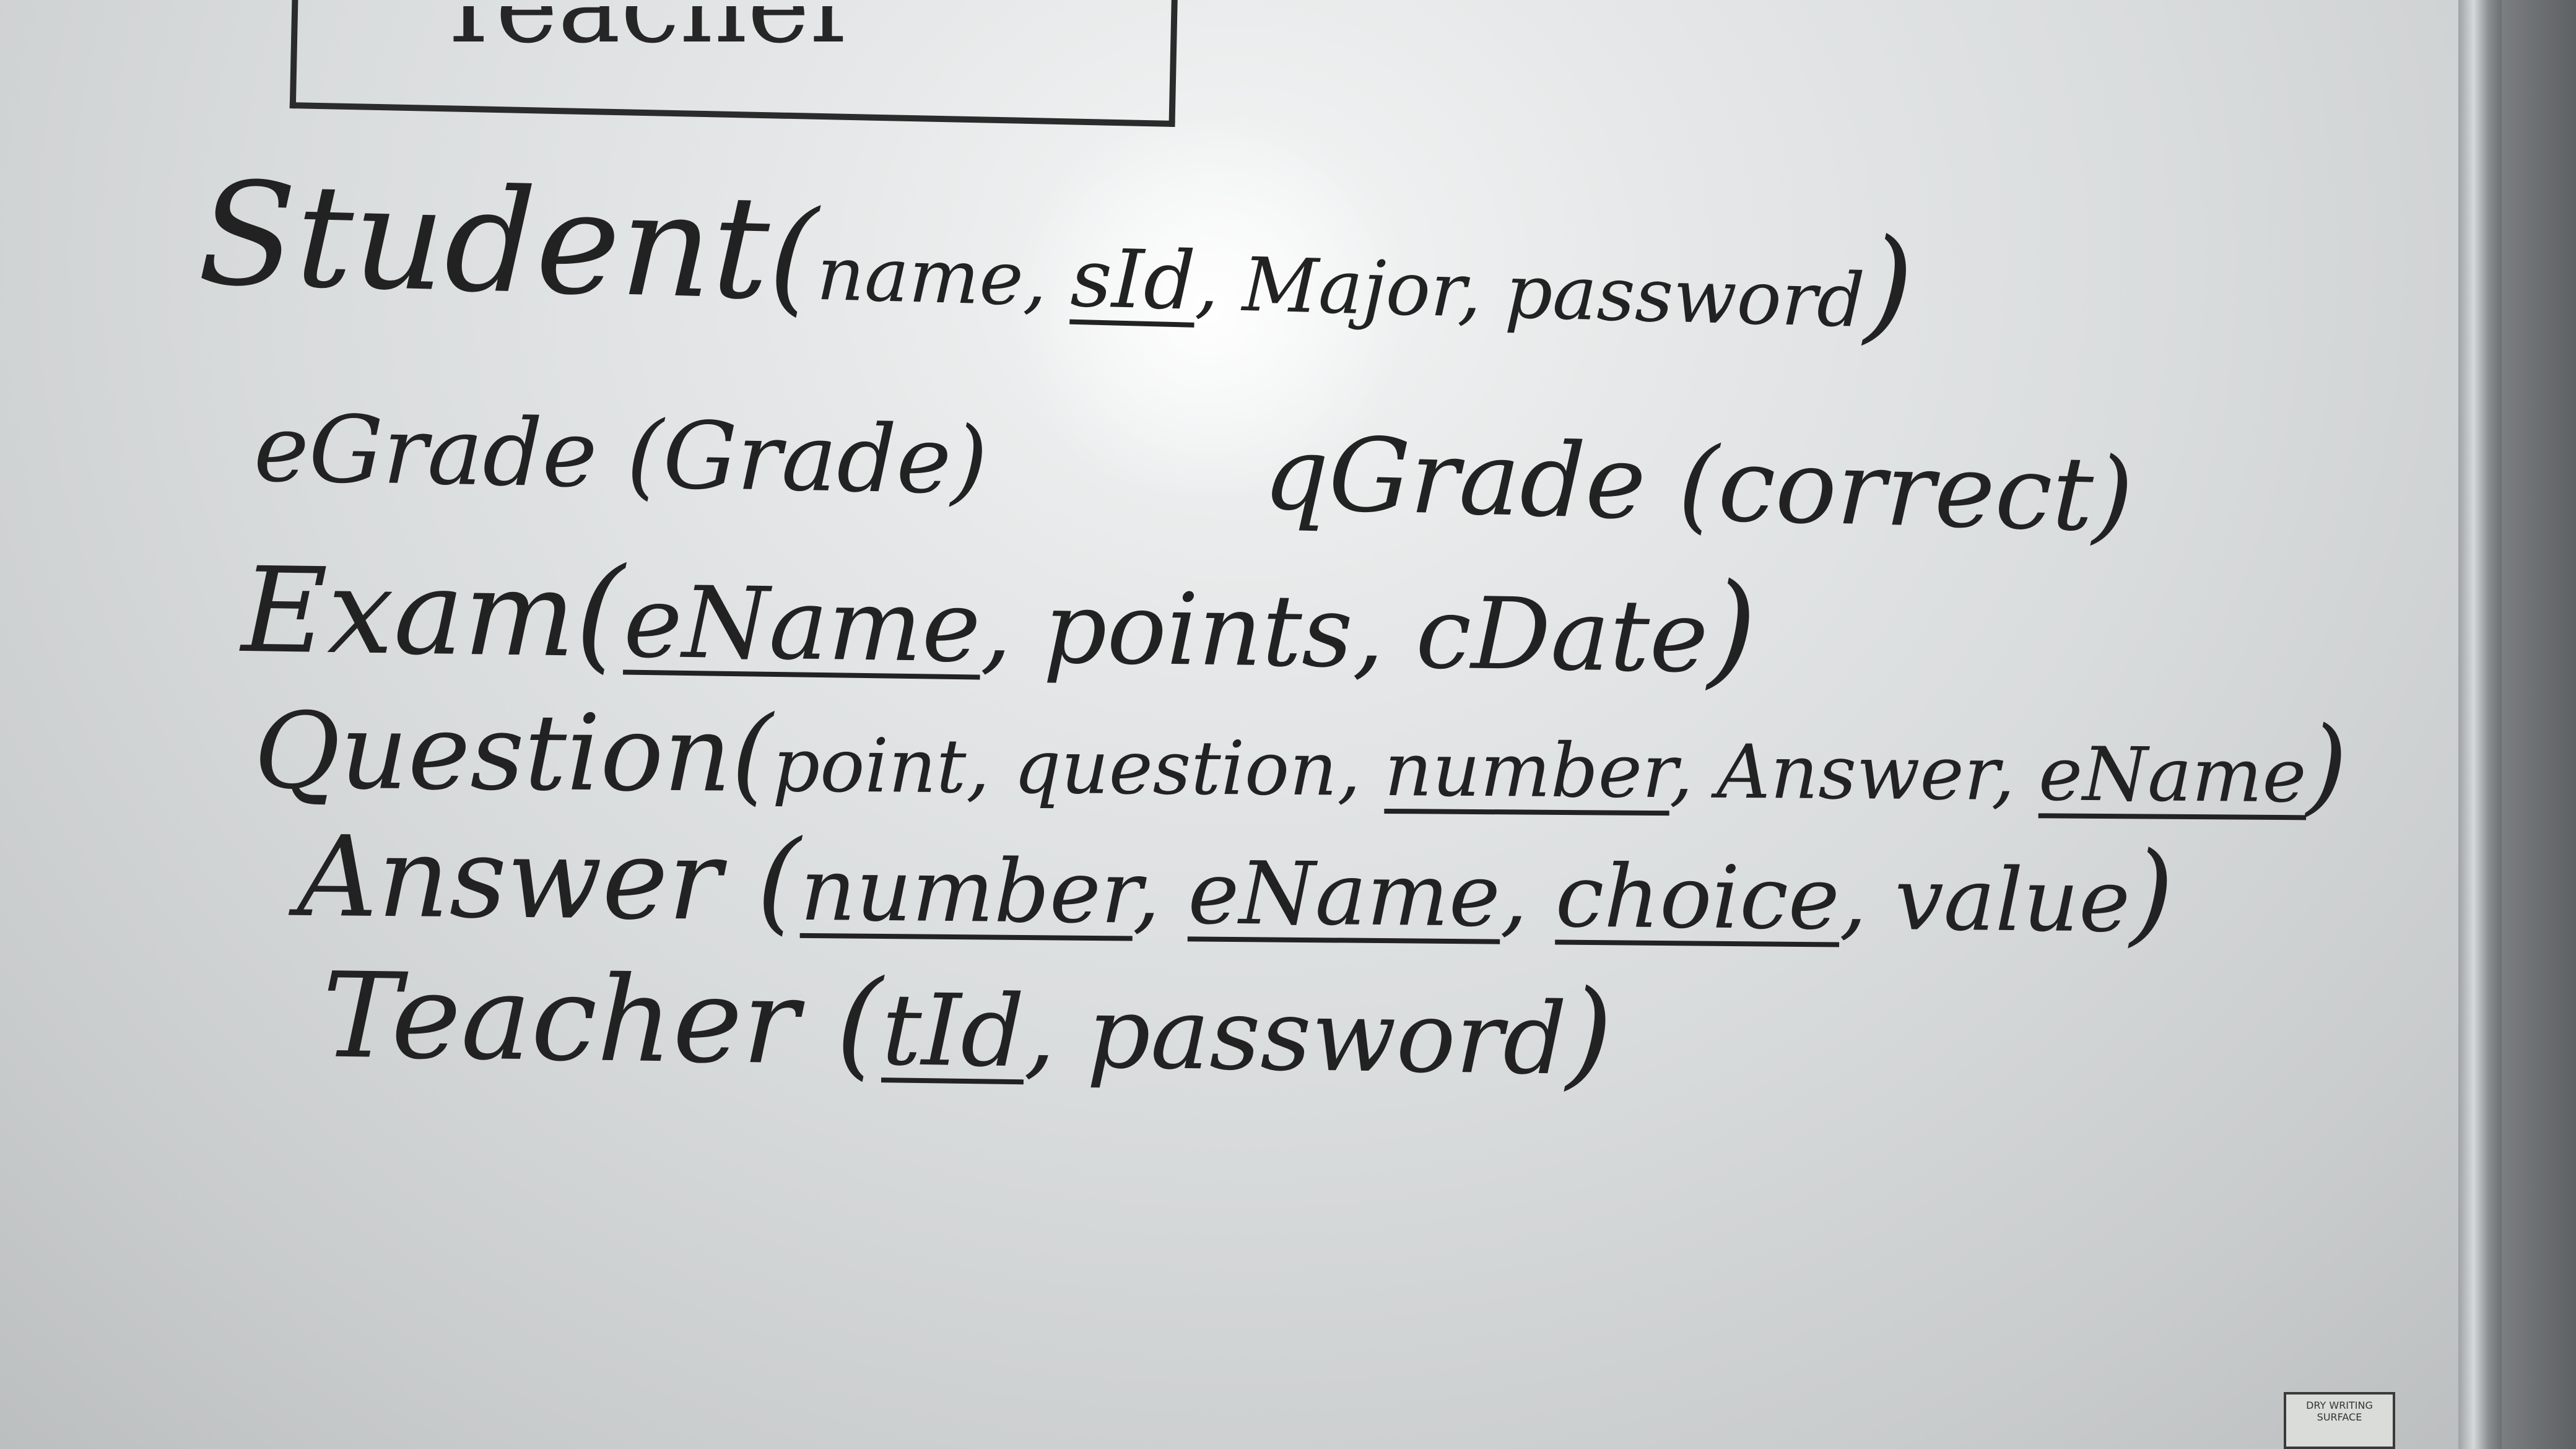 This screenshot has height=1449, width=2576. I want to click on attribute: , value, so click(1985, 900).